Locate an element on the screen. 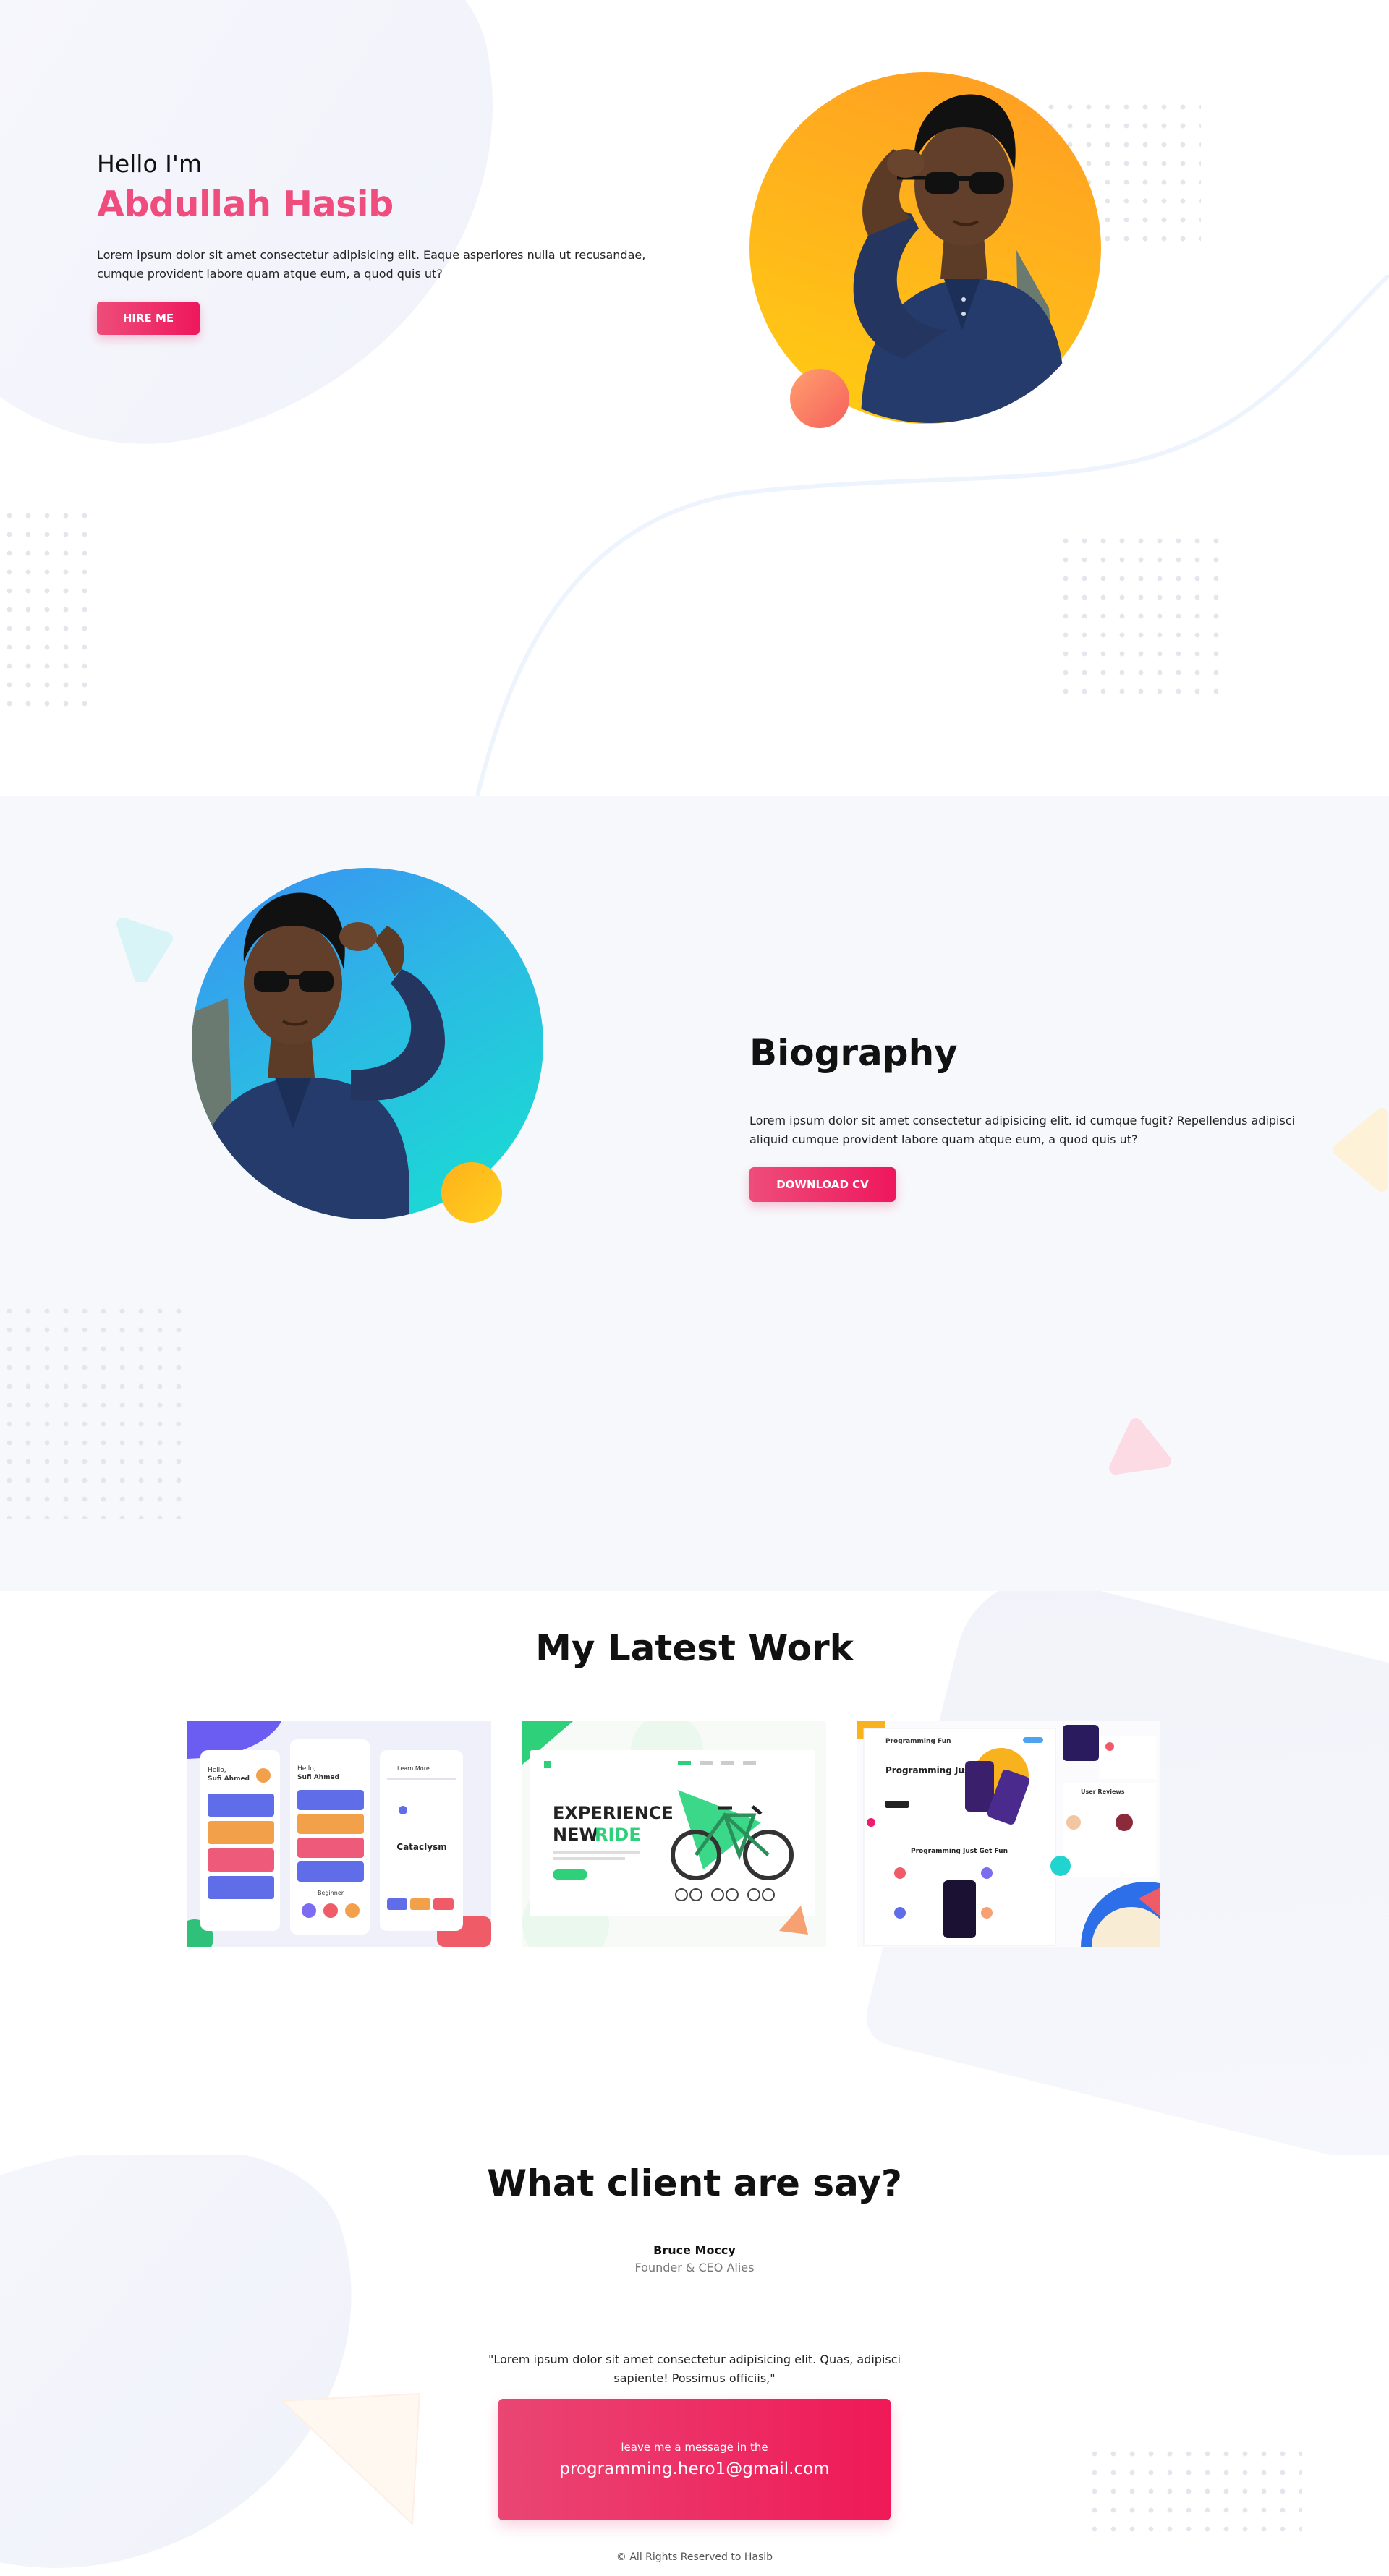 Image resolution: width=1389 pixels, height=2576 pixels. card3-brand: Programming Fun is located at coordinates (918, 1742).